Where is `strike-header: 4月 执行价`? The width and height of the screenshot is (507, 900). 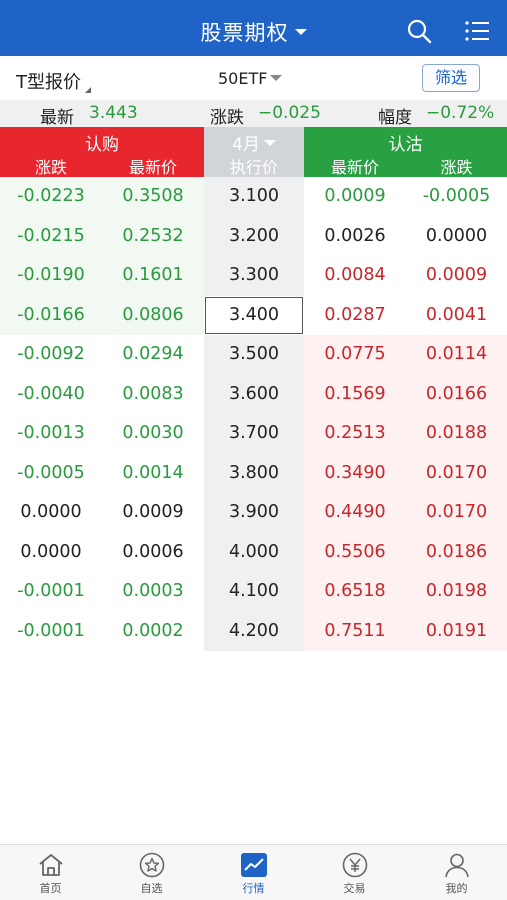
strike-header: 4月 执行价 is located at coordinates (254, 152).